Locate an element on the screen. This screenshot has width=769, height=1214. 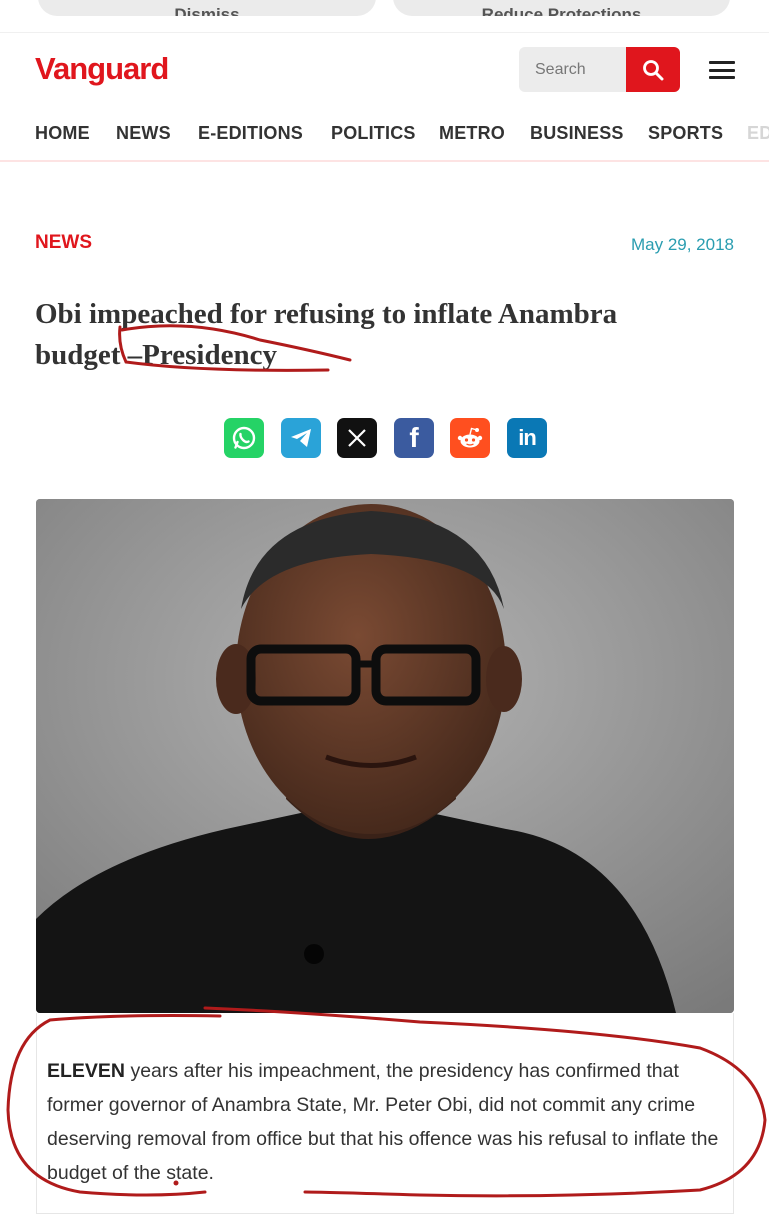
reduce-protections-button: Reduce Protections is located at coordinates (561, 8).